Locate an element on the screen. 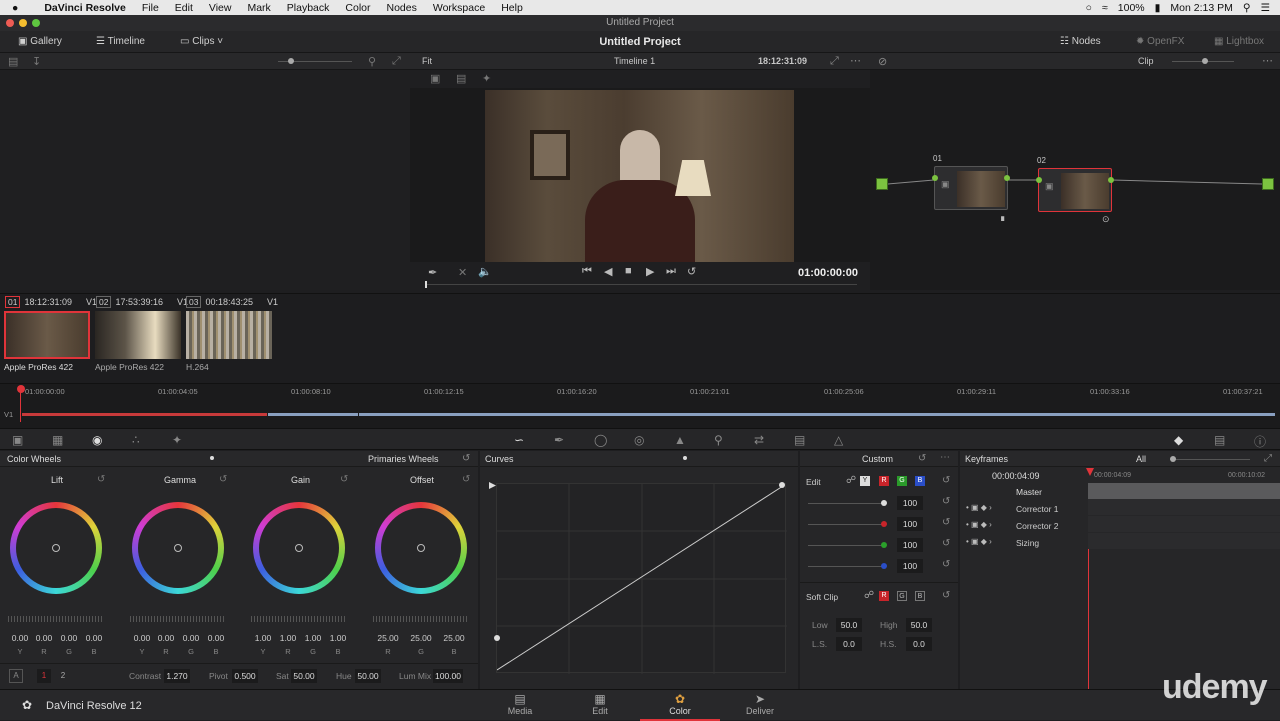 The width and height of the screenshot is (1280, 721). curve-start-marker is located at coordinates (492, 485).